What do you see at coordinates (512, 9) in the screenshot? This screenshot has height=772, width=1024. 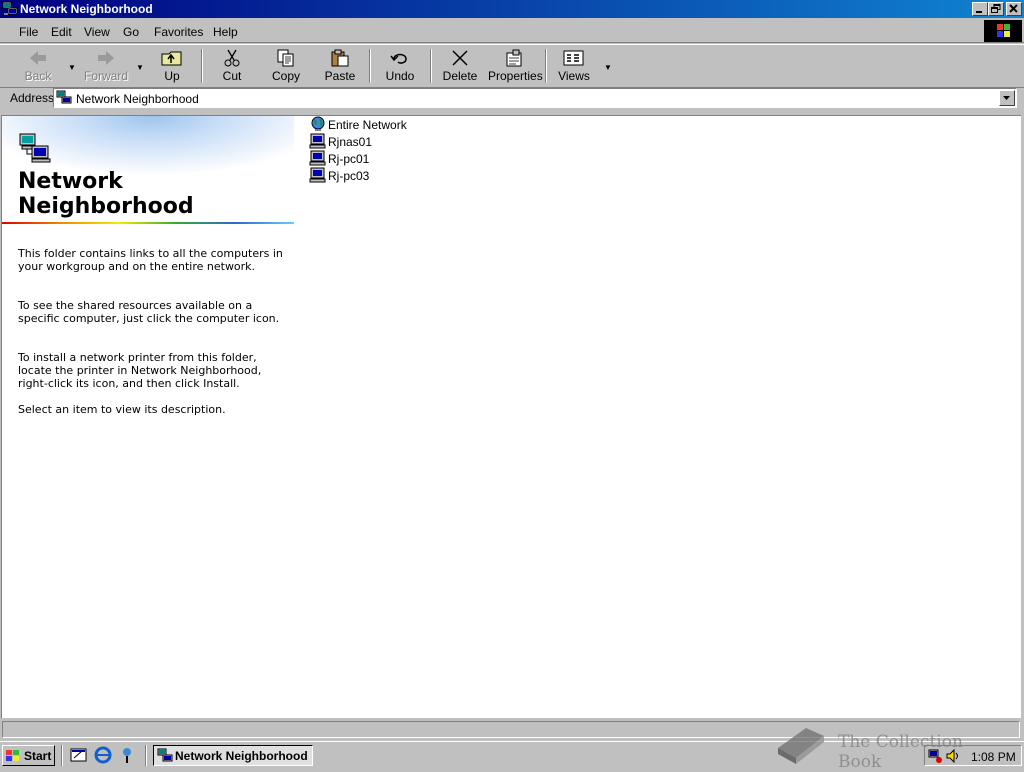 I see `title-bar: Network Neighborhood` at bounding box center [512, 9].